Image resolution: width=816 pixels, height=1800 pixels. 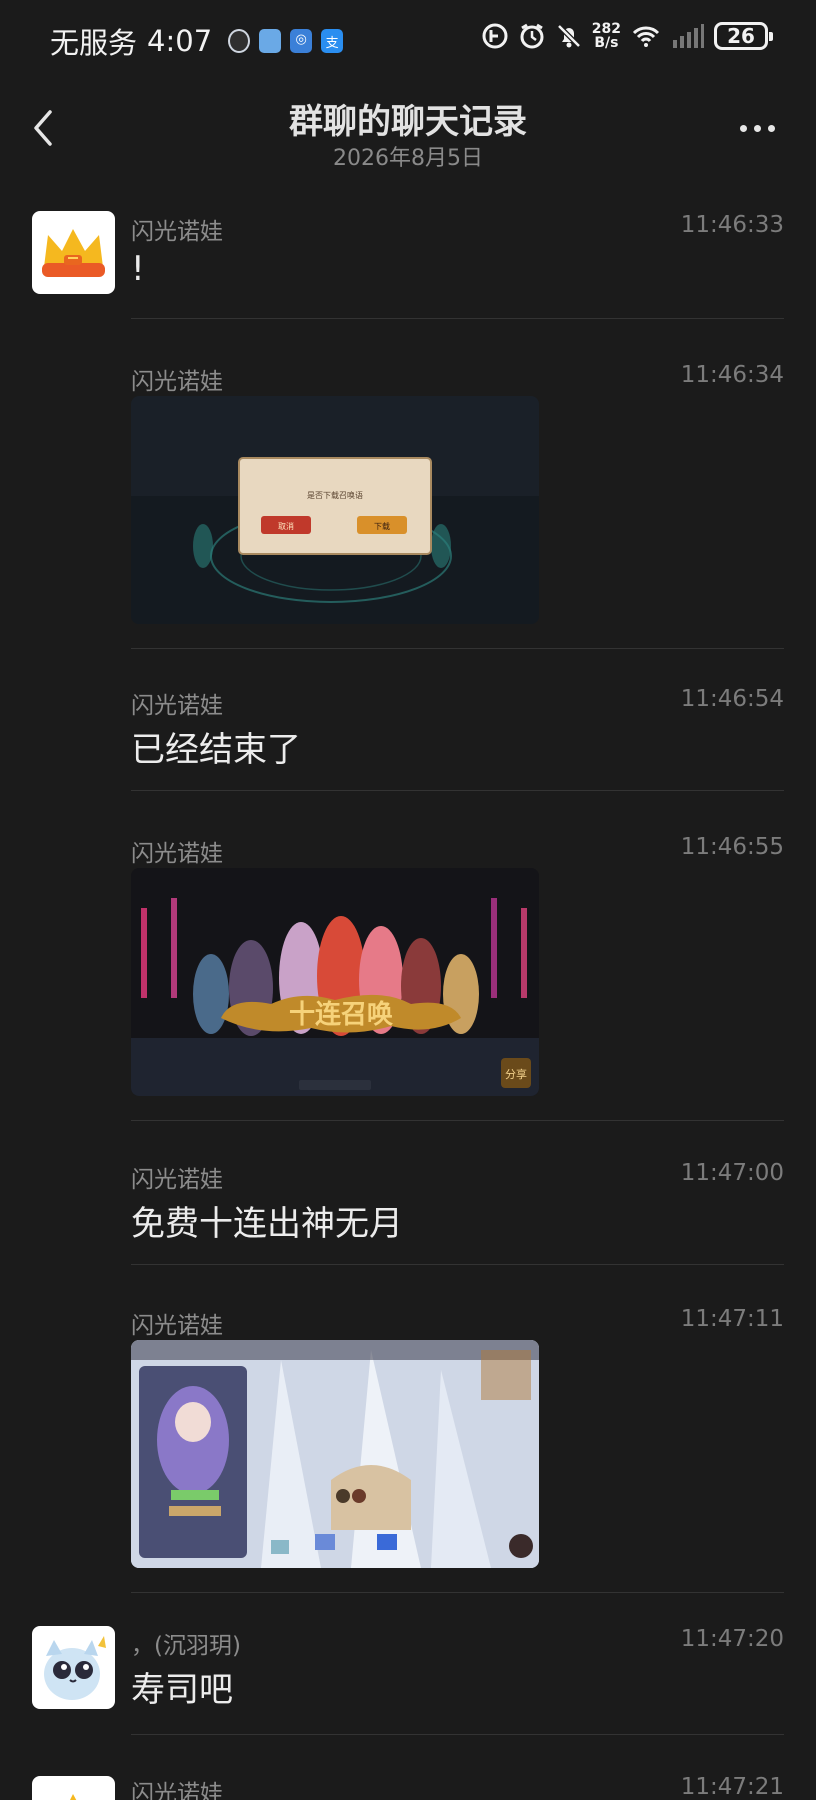 I want to click on message-image: 十连召唤 分享, so click(x=335, y=982).